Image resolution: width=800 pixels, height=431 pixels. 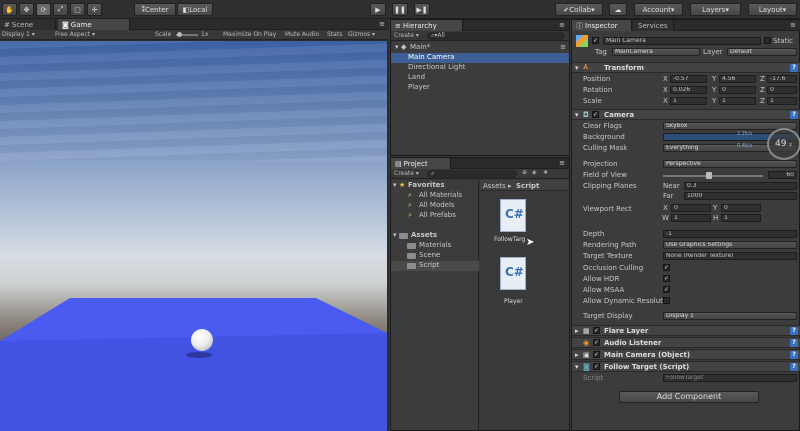 What do you see at coordinates (596, 354) in the screenshot?
I see `main-camera-object-checkbox: ✓` at bounding box center [596, 354].